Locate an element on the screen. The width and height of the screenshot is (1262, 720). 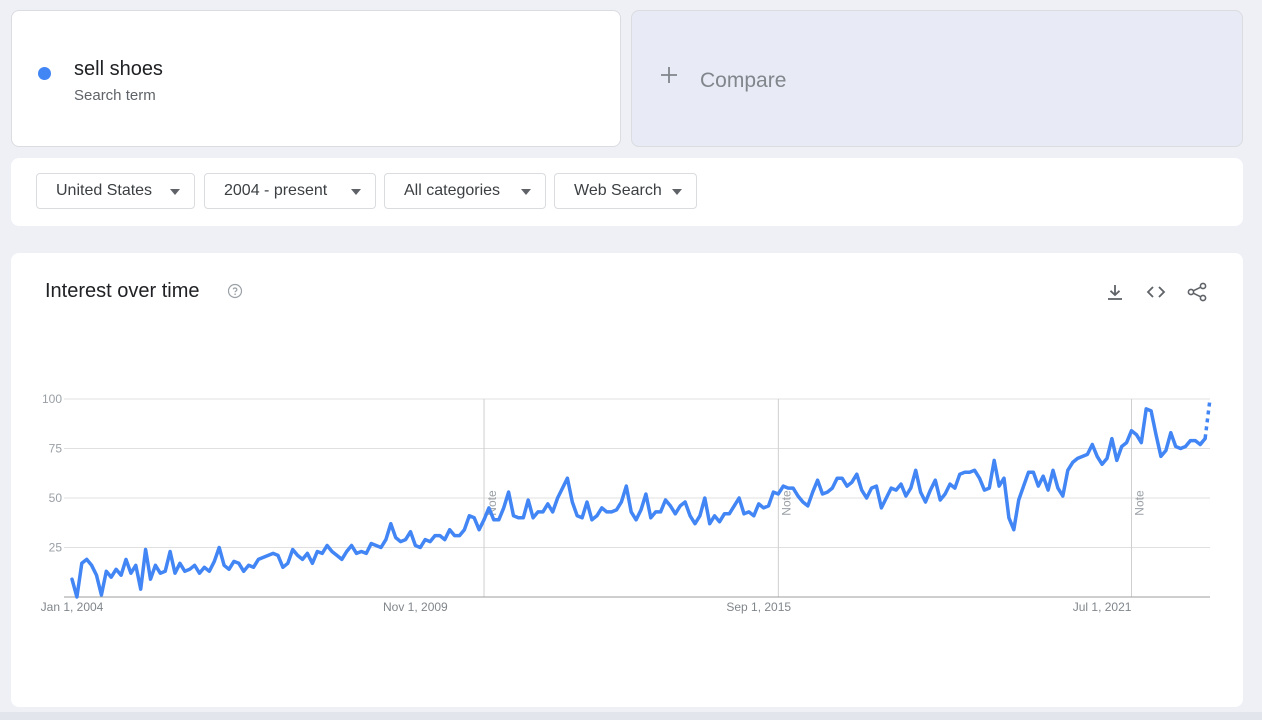
series-partial-line is located at coordinates (1205, 422).